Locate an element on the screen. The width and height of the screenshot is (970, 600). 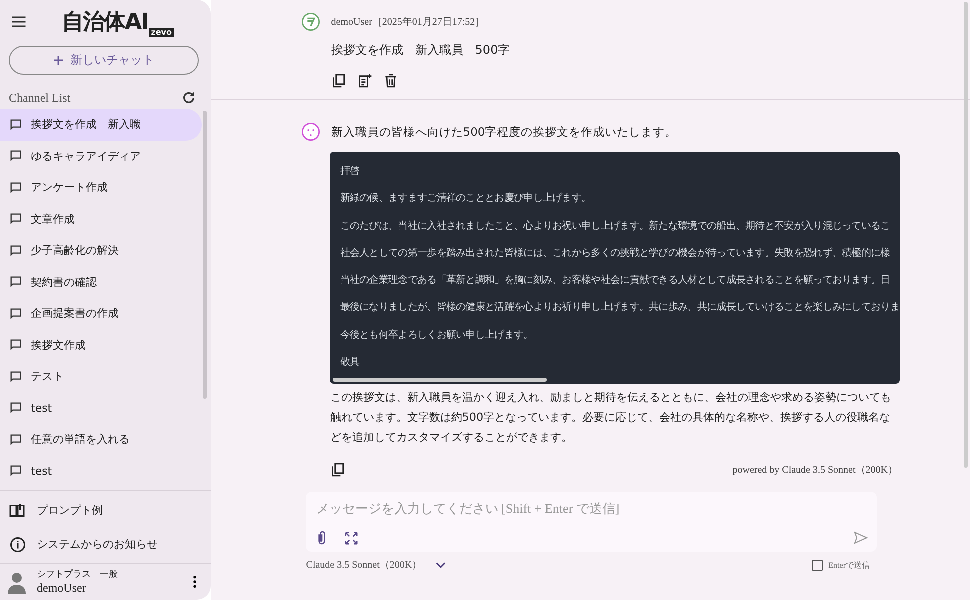
message-meta: demoUser［2025年01月27日17:52］ is located at coordinates (408, 22).